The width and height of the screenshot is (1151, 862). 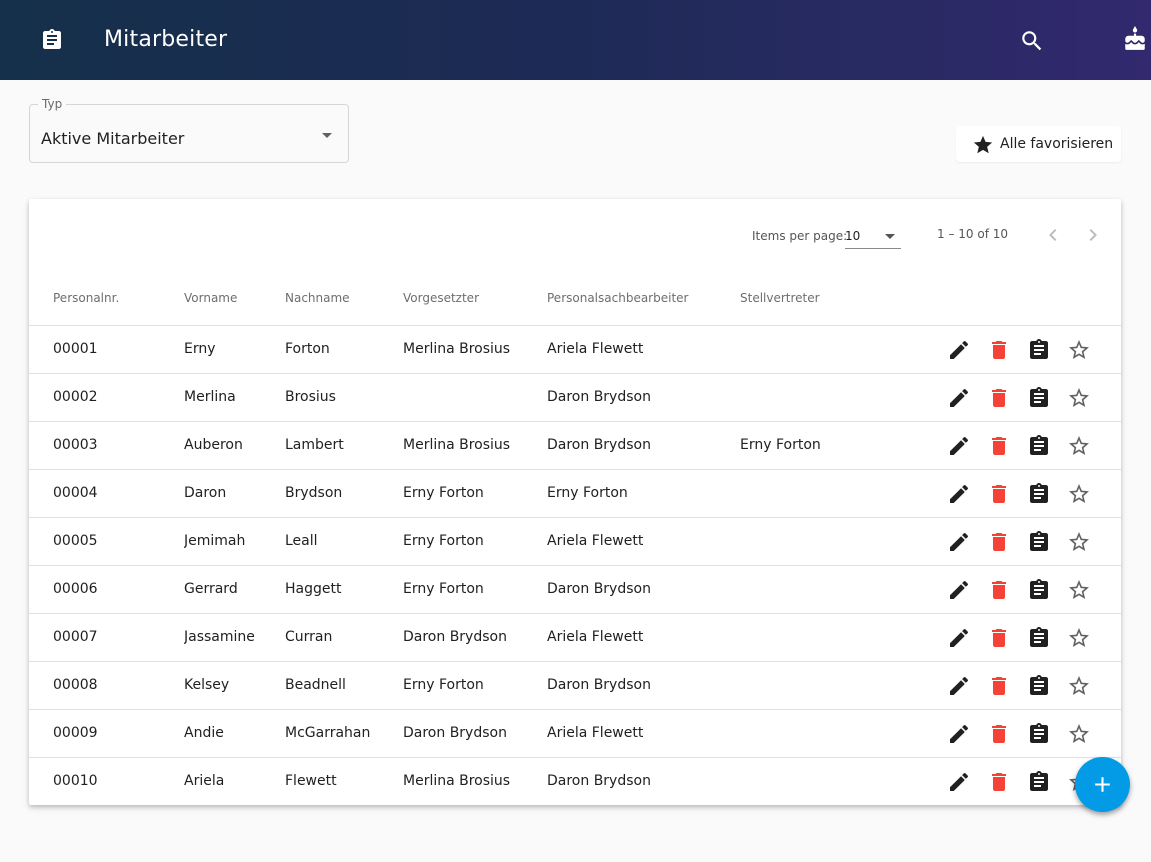 What do you see at coordinates (1102, 784) in the screenshot?
I see `add-employee-button` at bounding box center [1102, 784].